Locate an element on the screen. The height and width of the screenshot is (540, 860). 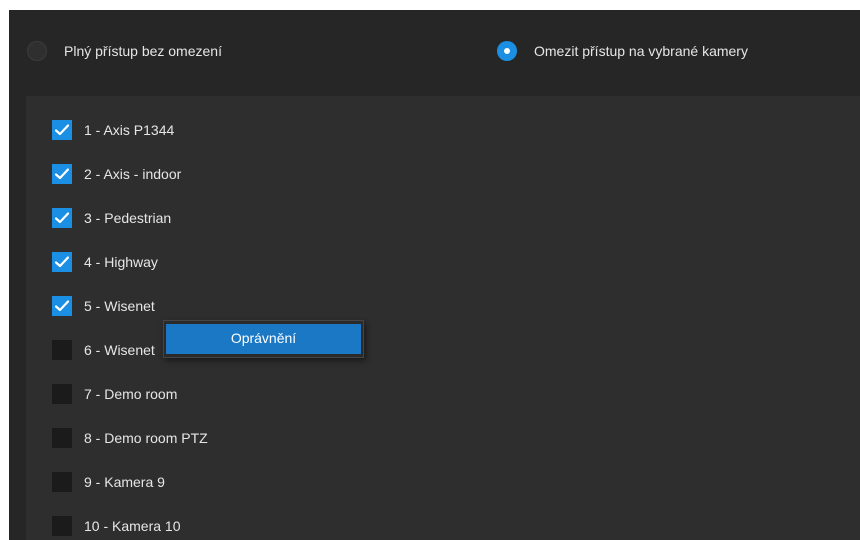
camera-label: 3 - Pedestrian is located at coordinates (128, 218).